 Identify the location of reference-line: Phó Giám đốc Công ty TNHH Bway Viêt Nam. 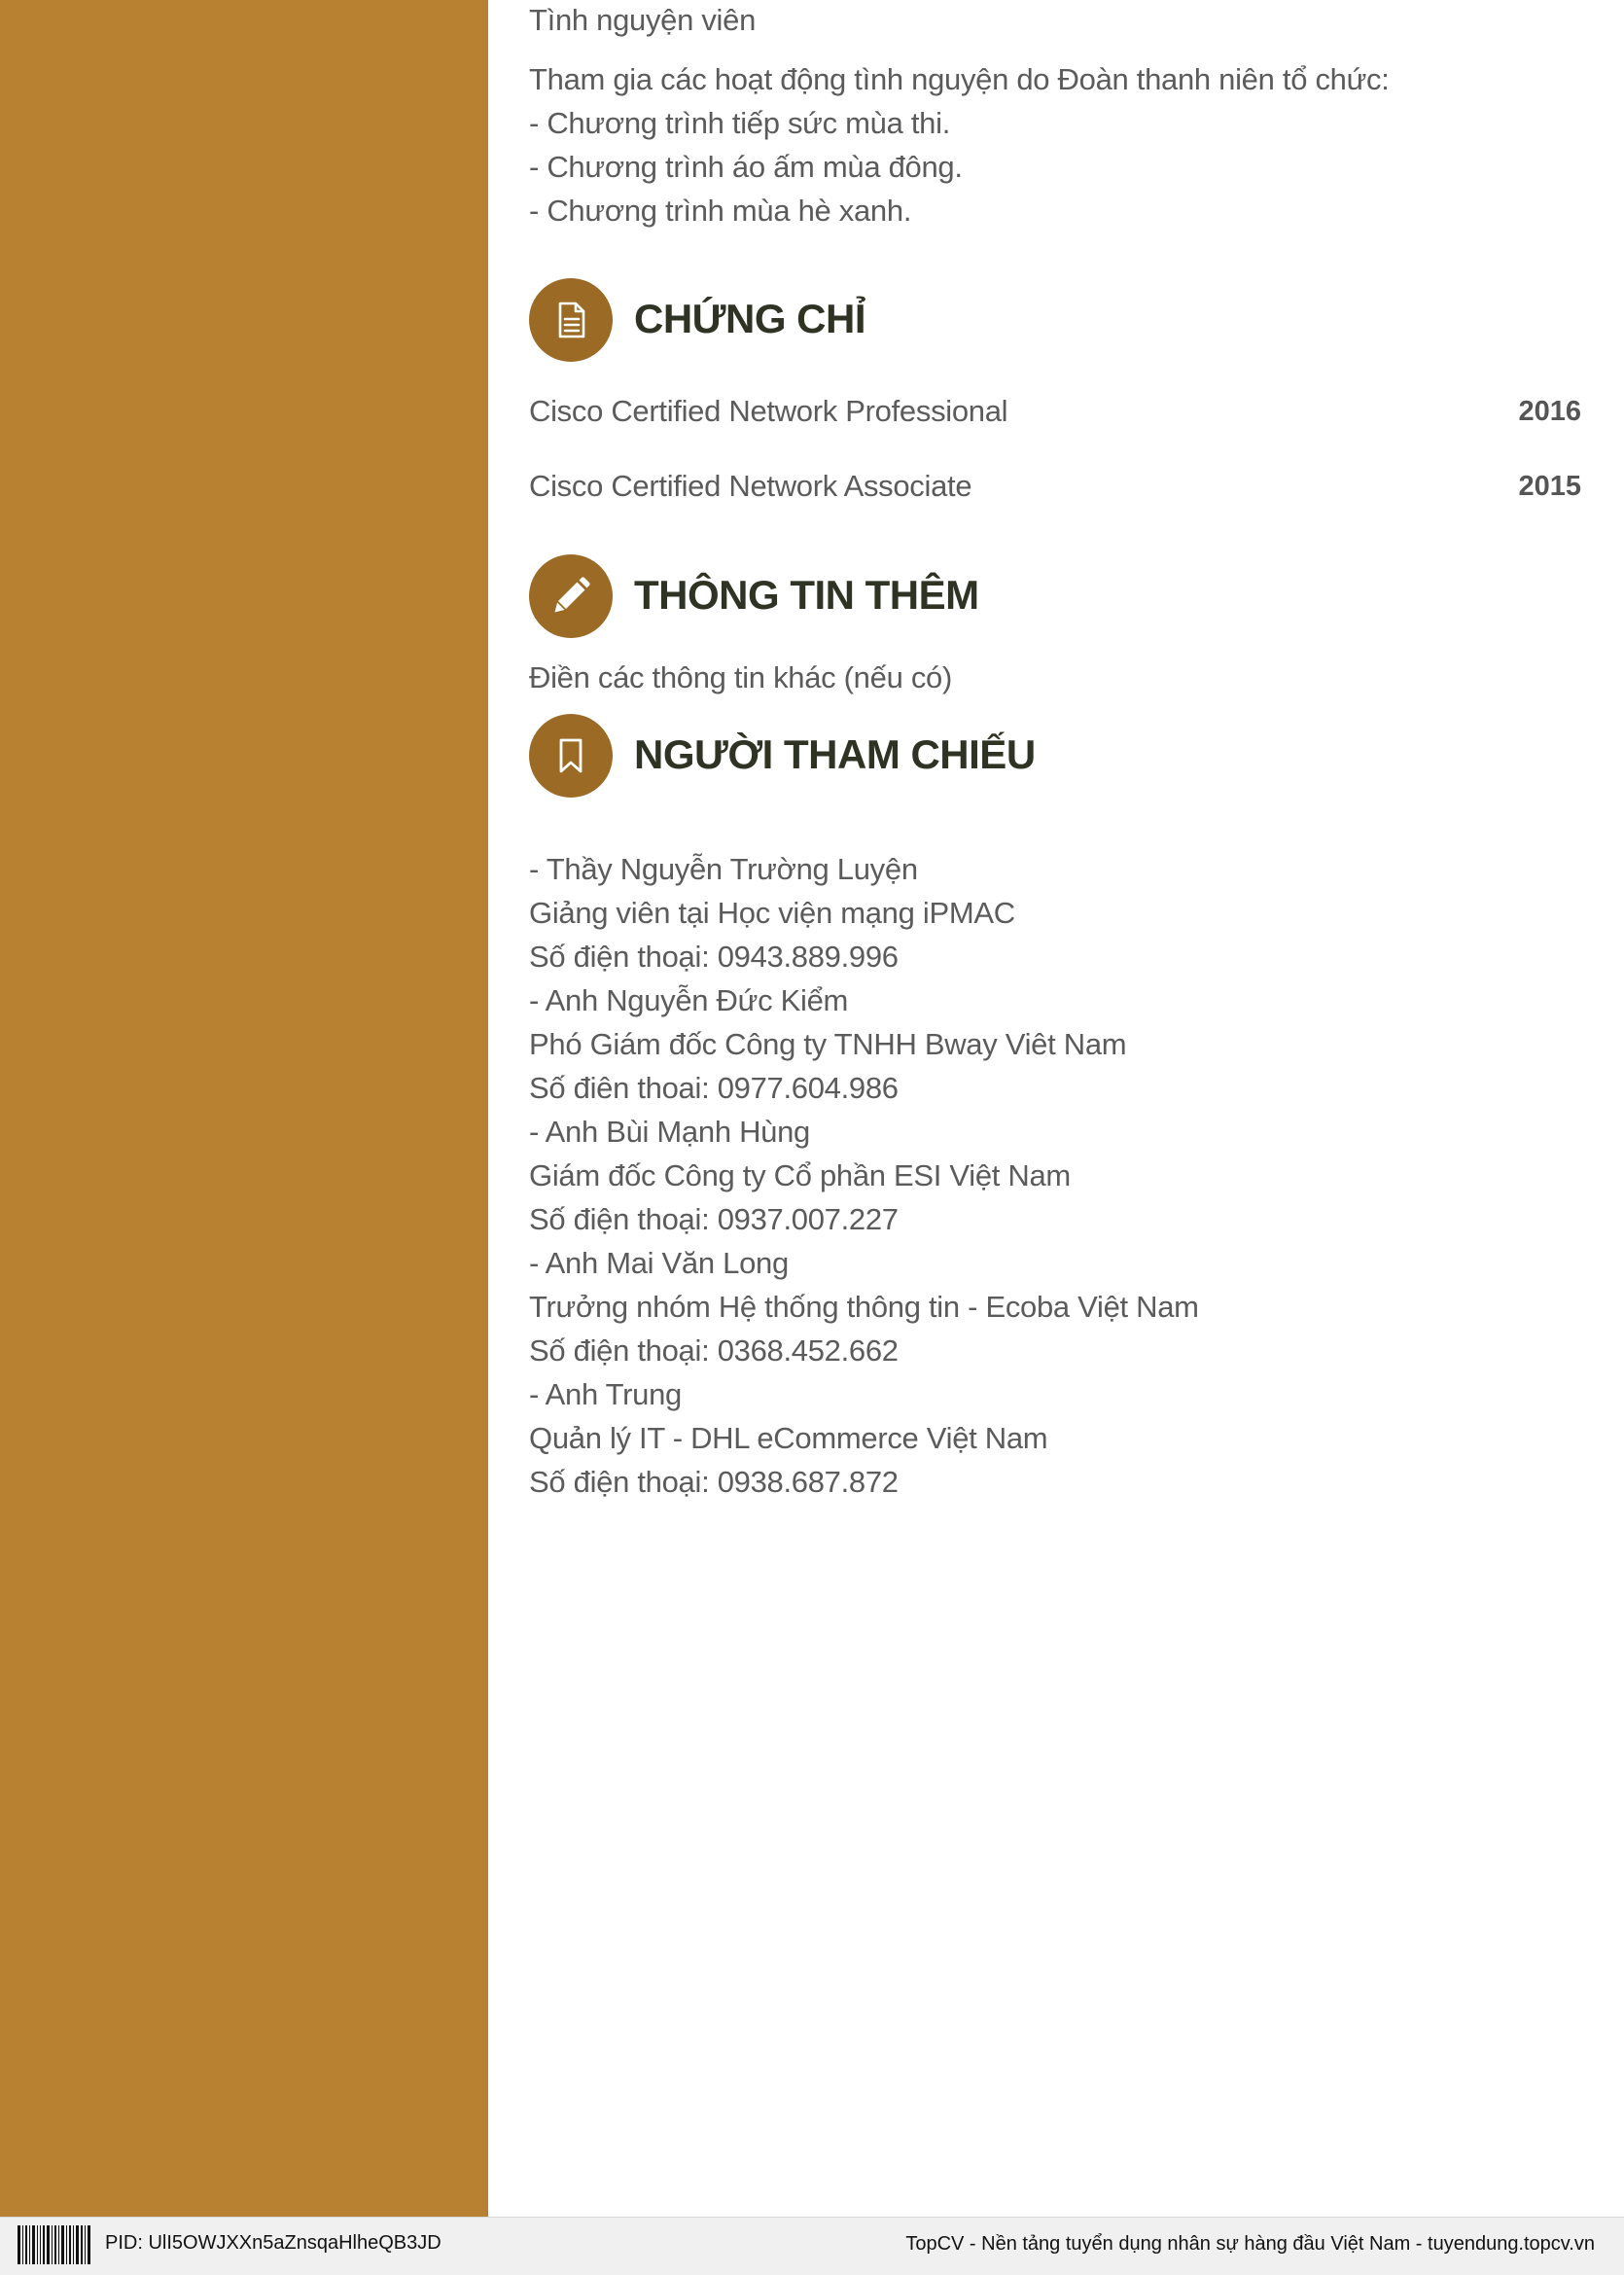
(828, 1044).